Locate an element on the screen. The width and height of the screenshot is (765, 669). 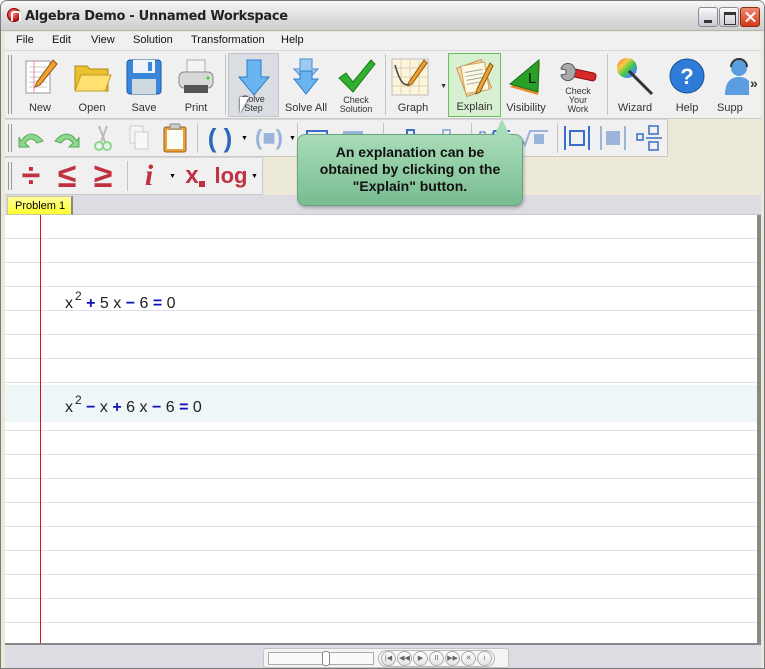
absolute-value-button is located at coordinates (577, 138).